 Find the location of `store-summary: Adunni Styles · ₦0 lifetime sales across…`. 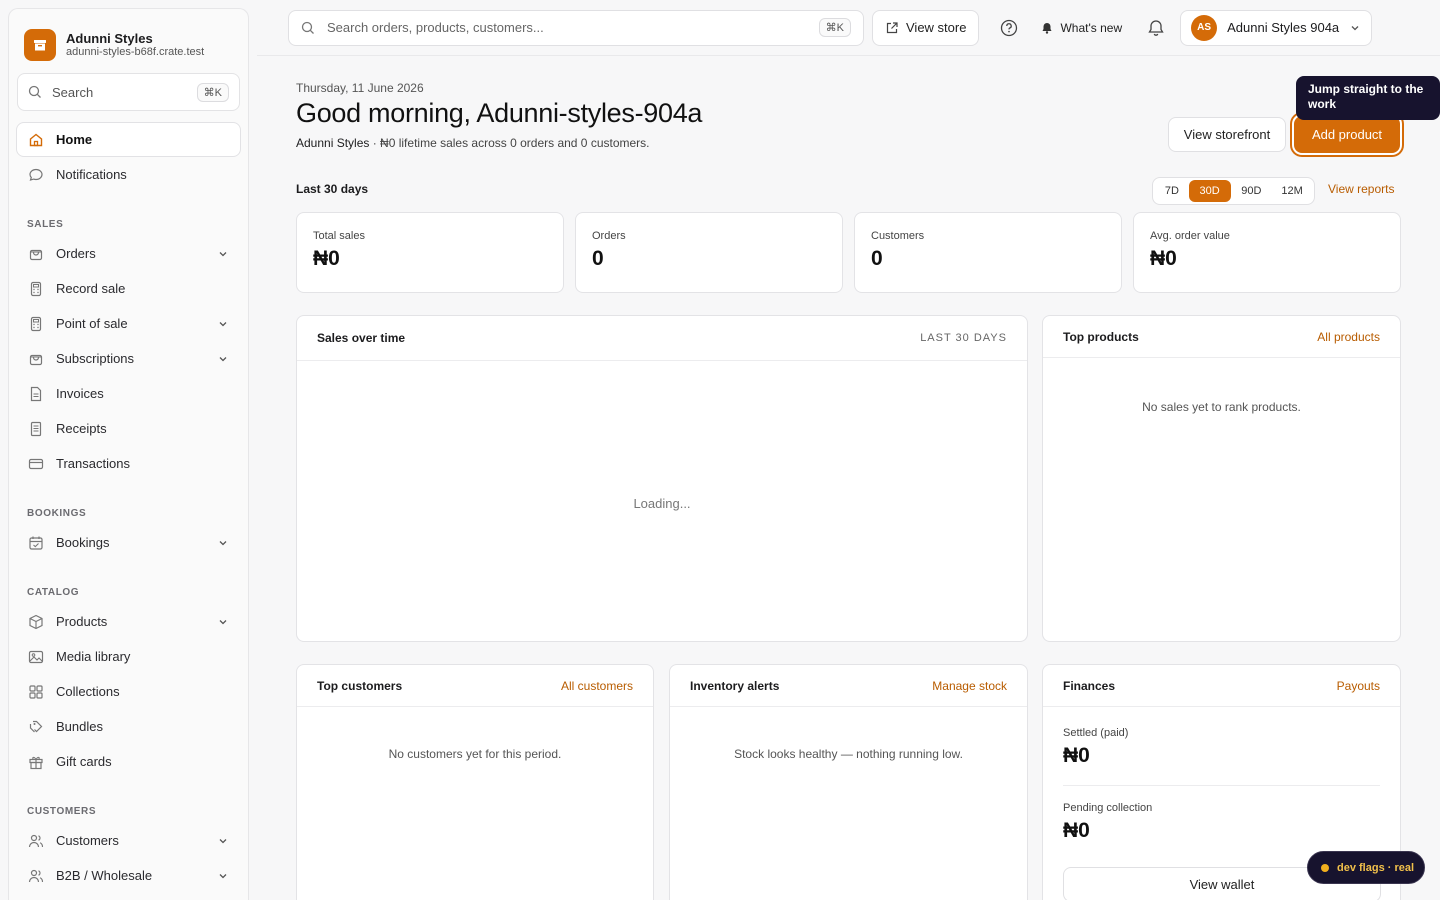

store-summary: Adunni Styles · ₦0 lifetime sales across… is located at coordinates (473, 143).